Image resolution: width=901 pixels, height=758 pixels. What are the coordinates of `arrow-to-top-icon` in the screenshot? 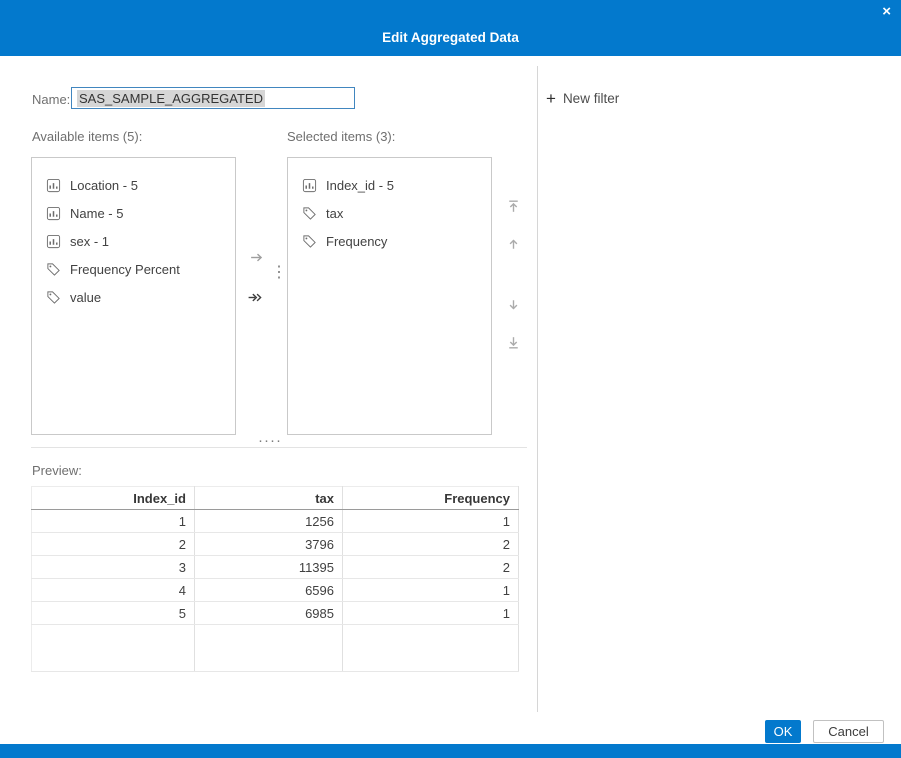 It's located at (513, 206).